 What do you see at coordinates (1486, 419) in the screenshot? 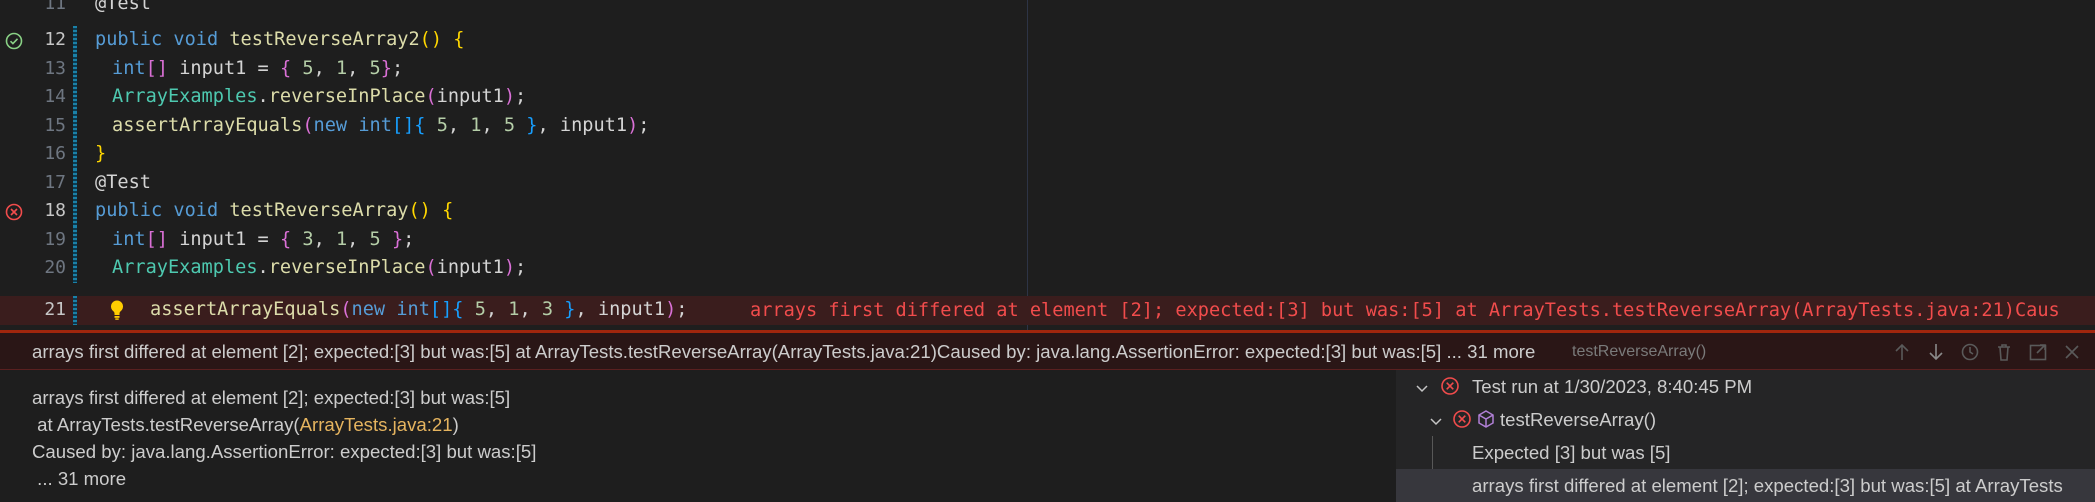
I see `method-cube-icon` at bounding box center [1486, 419].